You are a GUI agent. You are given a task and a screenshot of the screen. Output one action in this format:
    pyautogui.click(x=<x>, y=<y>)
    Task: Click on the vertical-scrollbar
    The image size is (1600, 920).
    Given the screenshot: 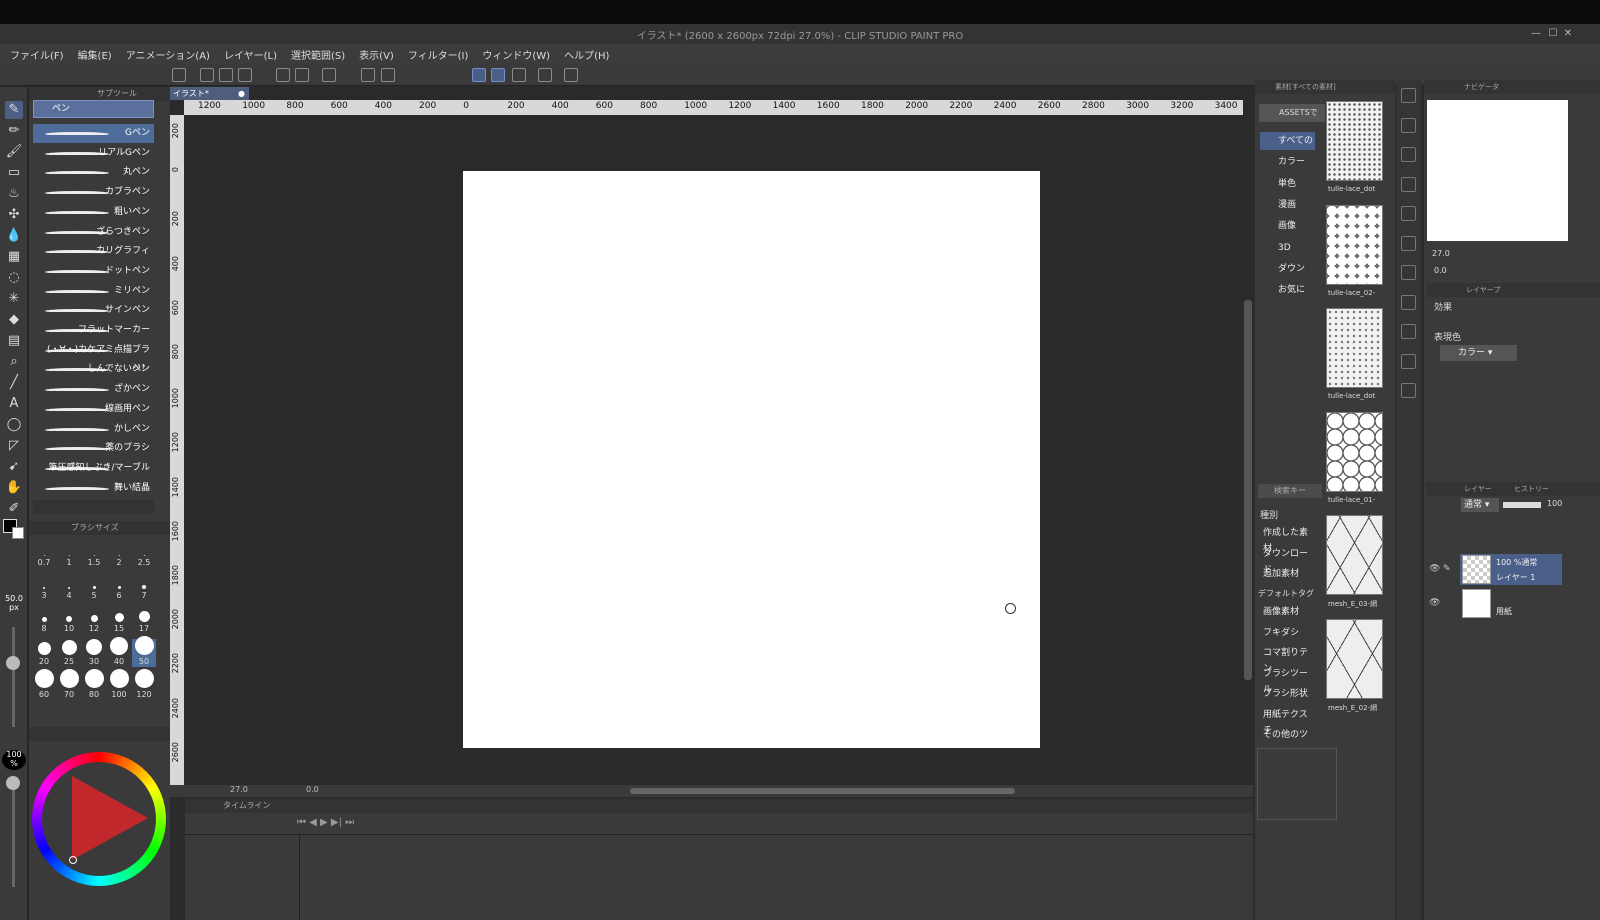 What is the action you would take?
    pyautogui.click(x=1248, y=442)
    